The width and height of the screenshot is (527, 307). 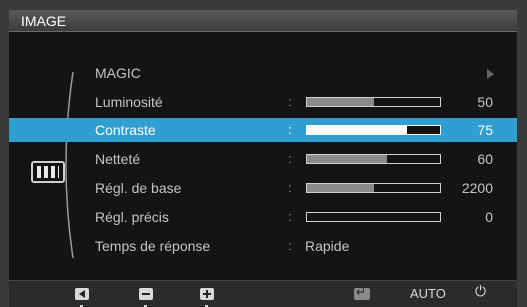 I want to click on title-bar: IMAGE, so click(x=263, y=21).